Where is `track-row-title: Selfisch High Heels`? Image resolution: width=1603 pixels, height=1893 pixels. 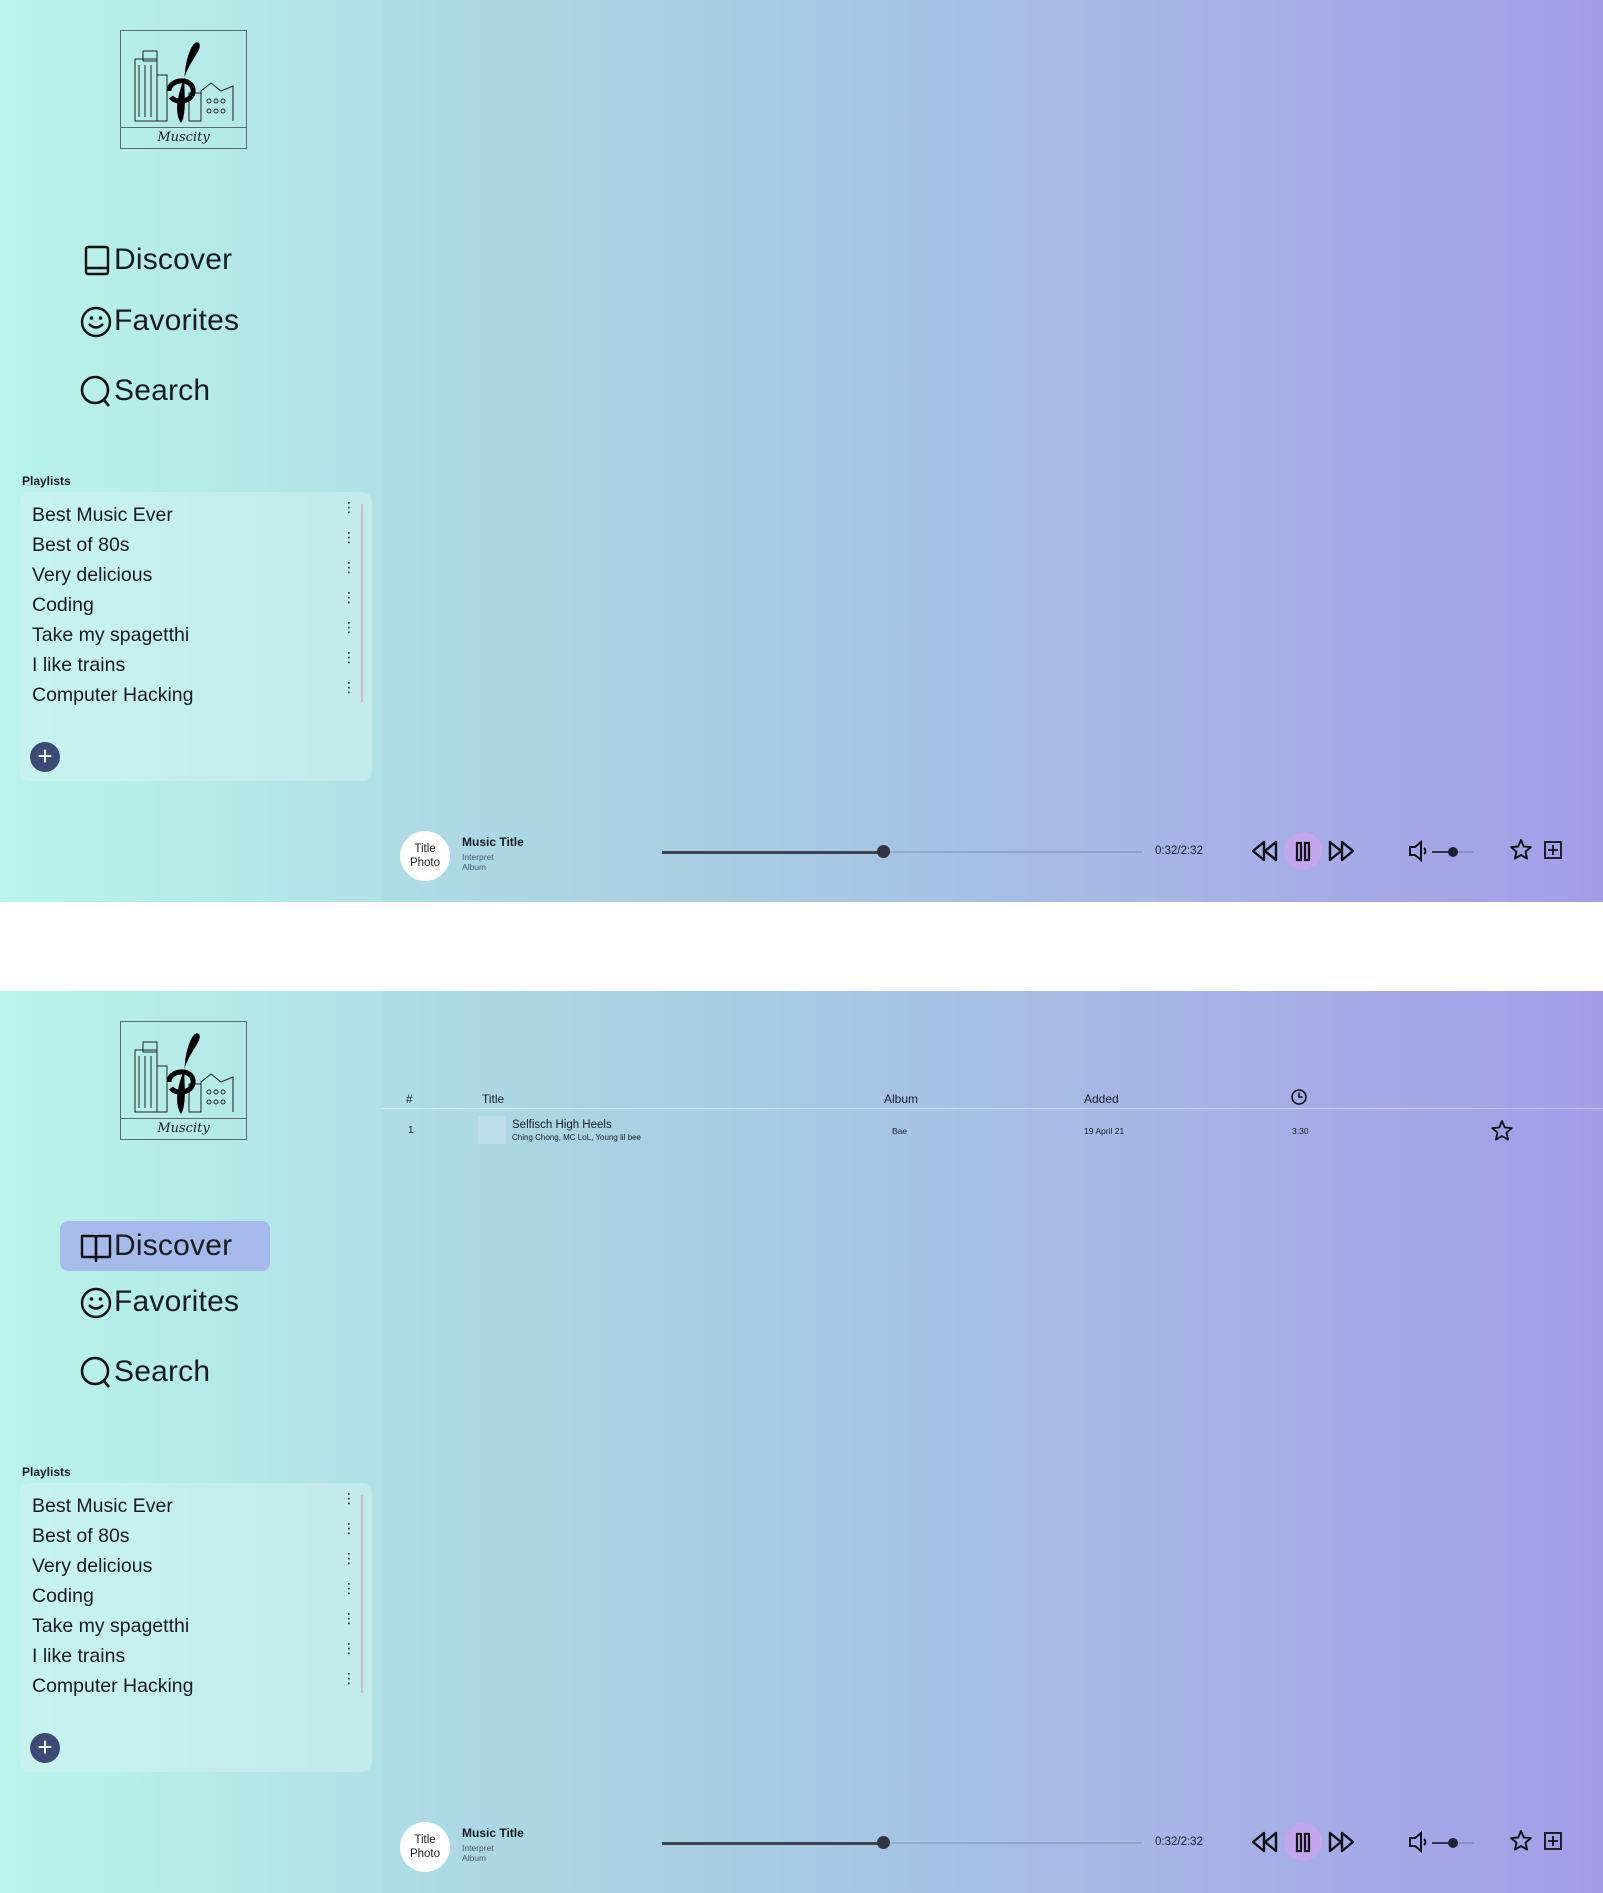
track-row-title: Selfisch High Heels is located at coordinates (562, 1125).